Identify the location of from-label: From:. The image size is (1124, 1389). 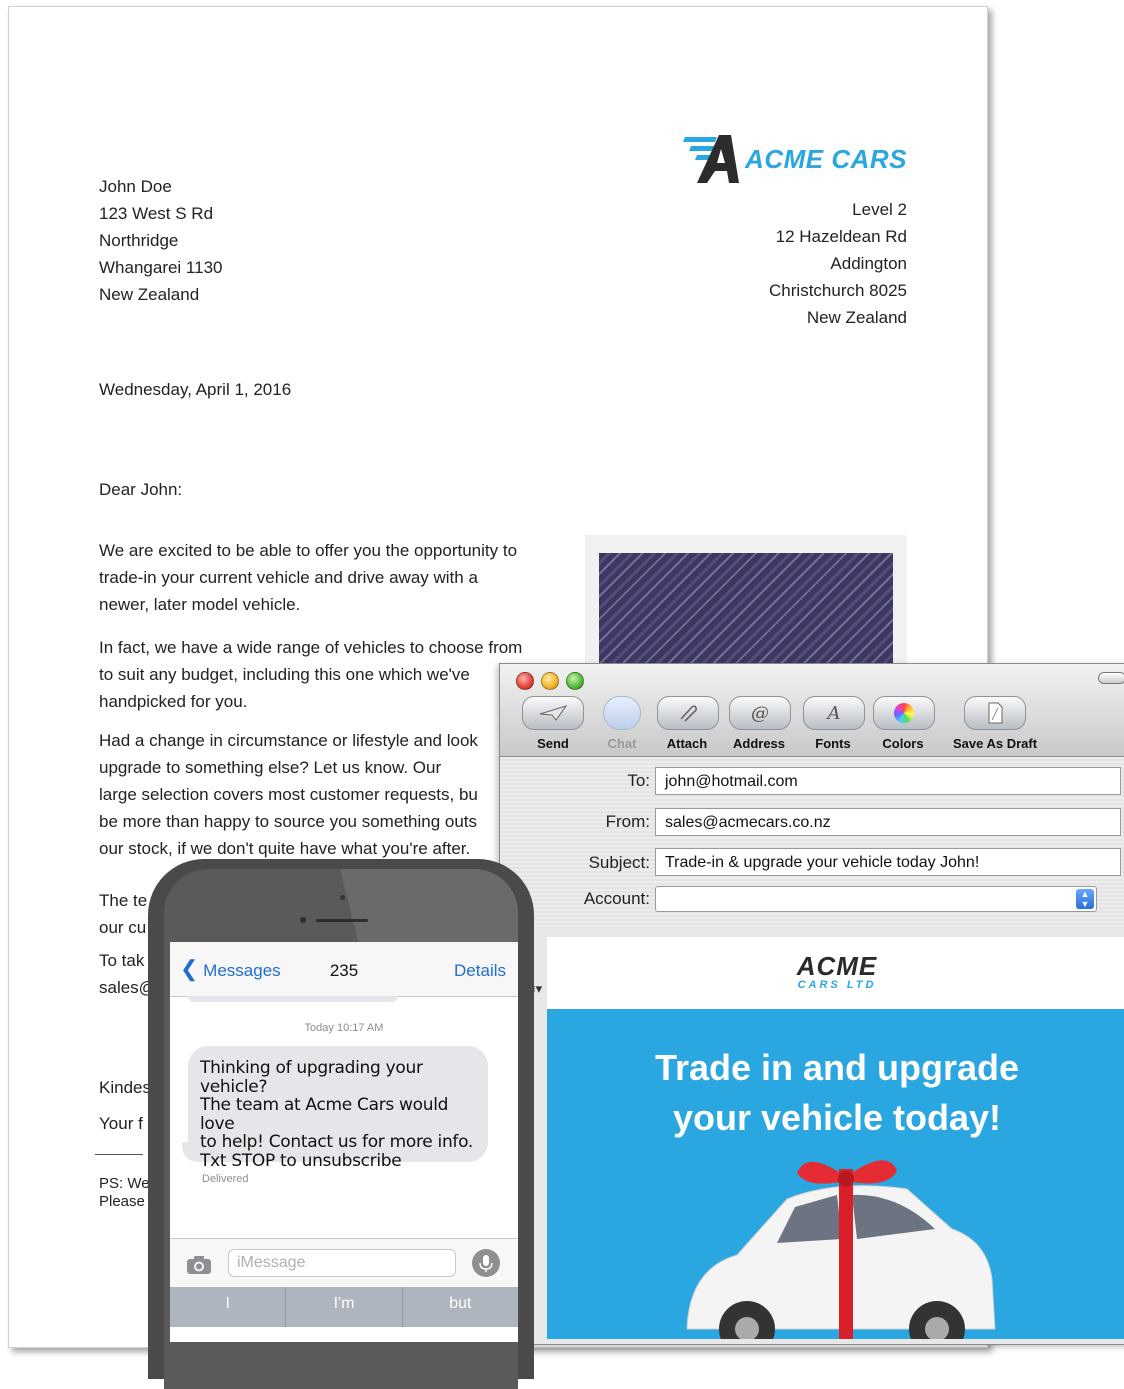
(627, 821).